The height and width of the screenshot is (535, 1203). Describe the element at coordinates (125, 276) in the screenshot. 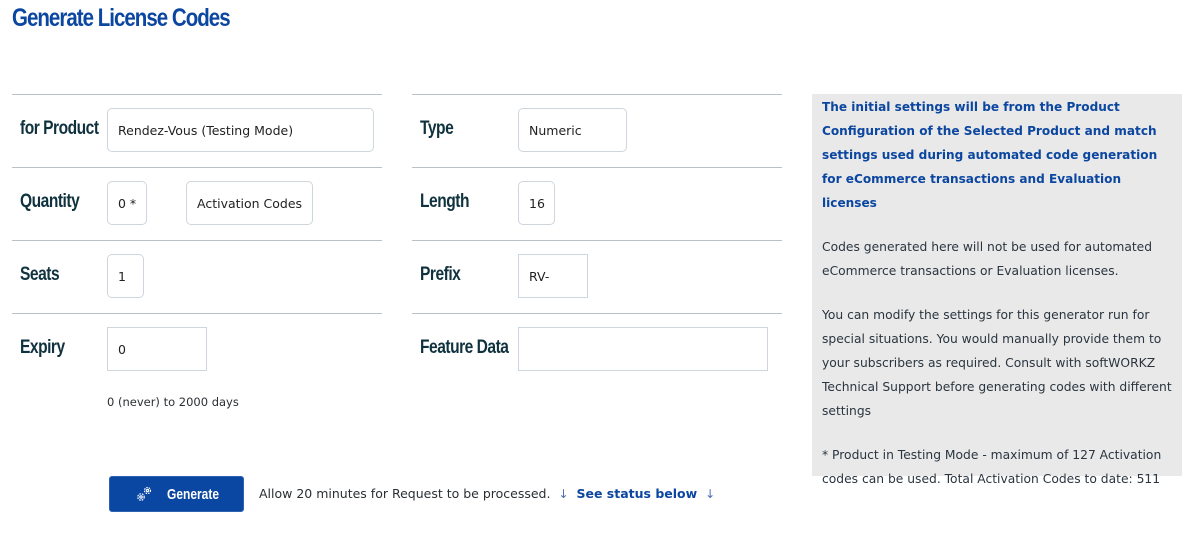

I see `seats-input: 1` at that location.